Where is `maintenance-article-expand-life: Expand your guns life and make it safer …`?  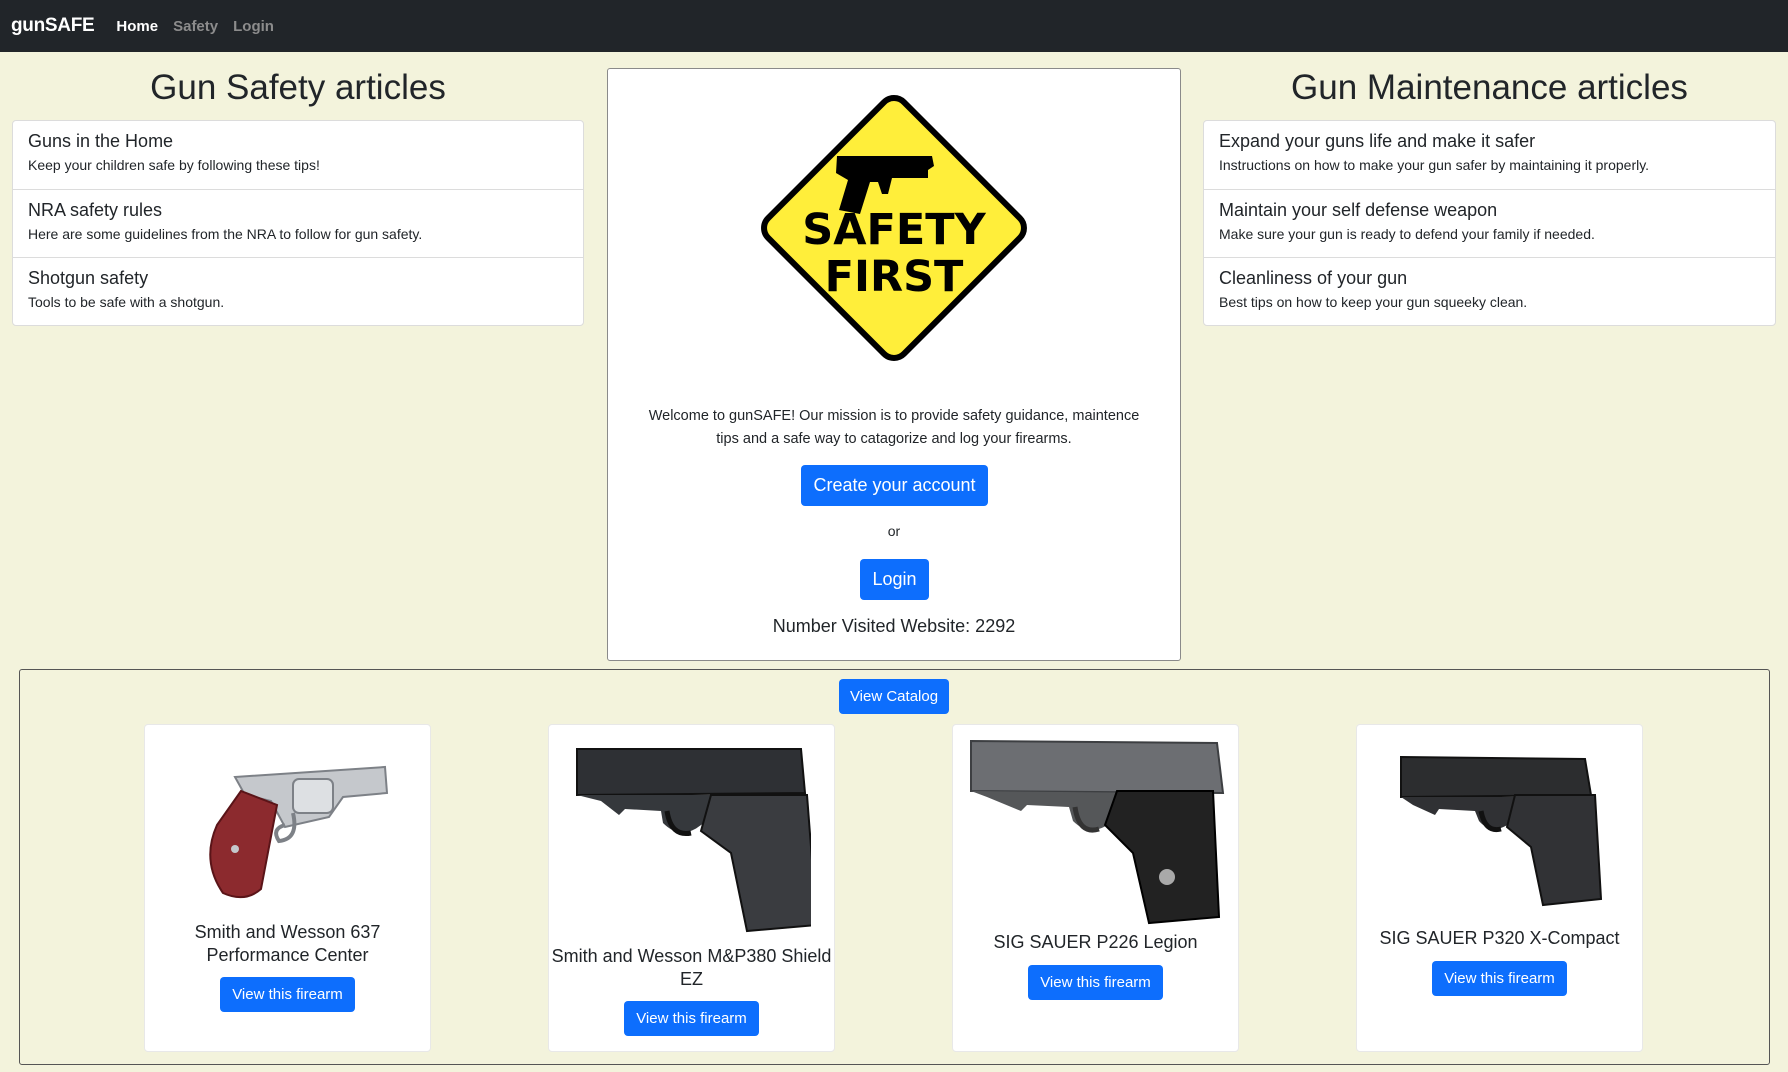
maintenance-article-expand-life: Expand your guns life and make it safer … is located at coordinates (1489, 155).